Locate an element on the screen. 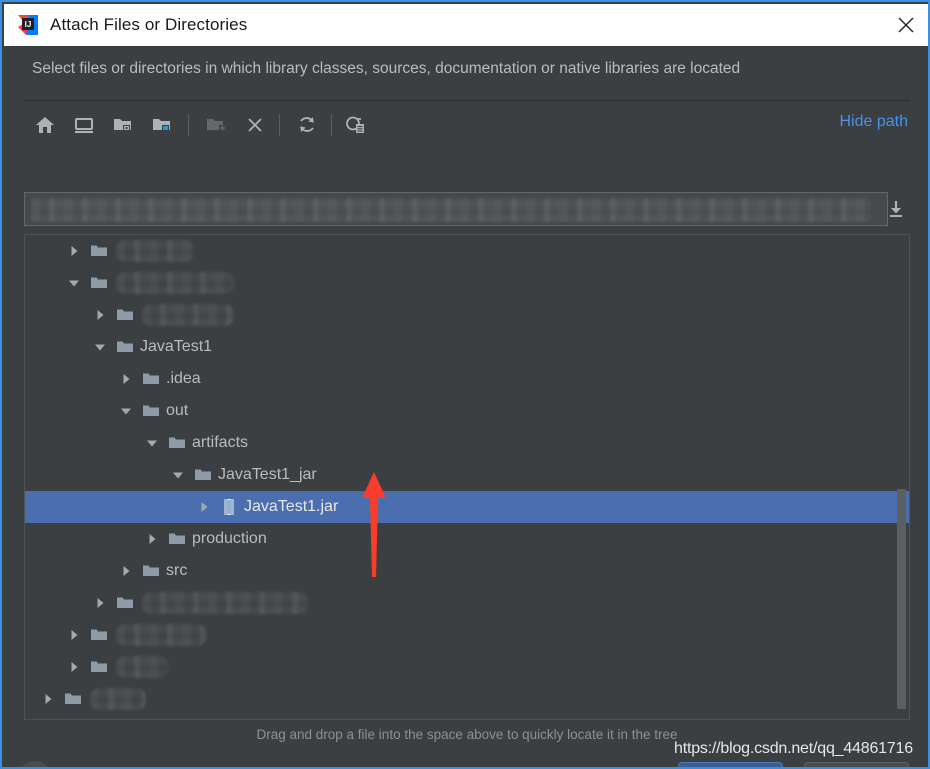 The width and height of the screenshot is (930, 769). tree-row-label: src is located at coordinates (177, 570).